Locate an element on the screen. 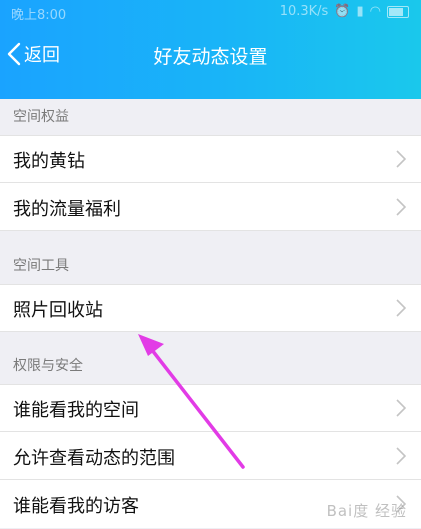  network-speed: 10.3K/s is located at coordinates (304, 11).